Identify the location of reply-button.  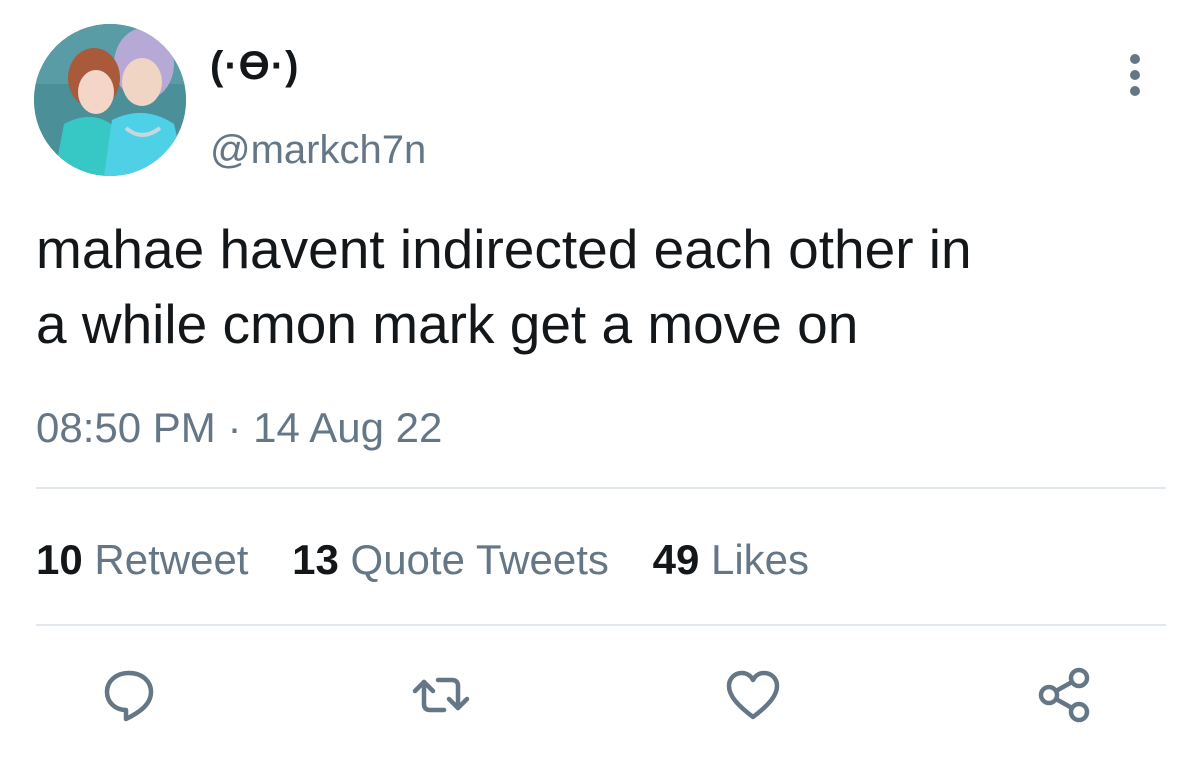
(129, 695).